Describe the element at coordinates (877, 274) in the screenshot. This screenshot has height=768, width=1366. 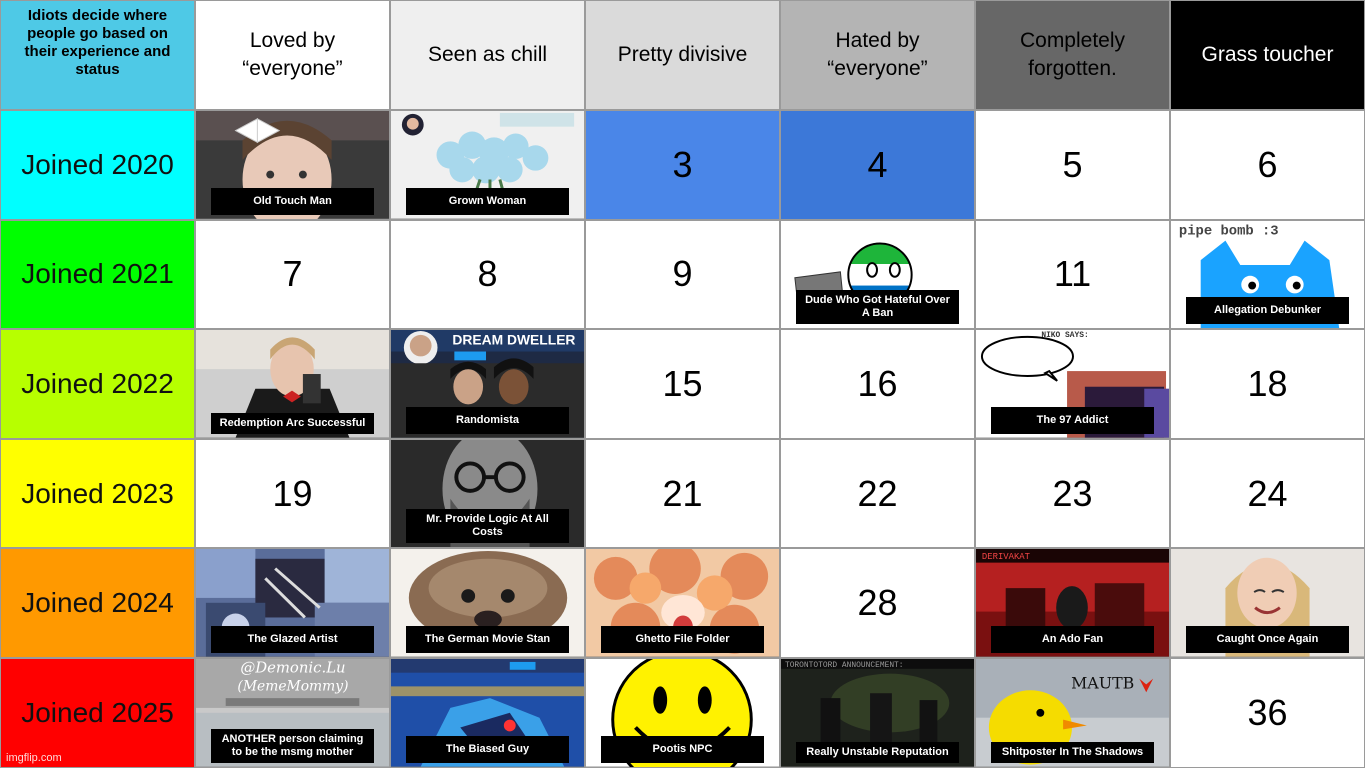
I see `image-cell: Dude Who Got Hateful Over A Ban` at that location.